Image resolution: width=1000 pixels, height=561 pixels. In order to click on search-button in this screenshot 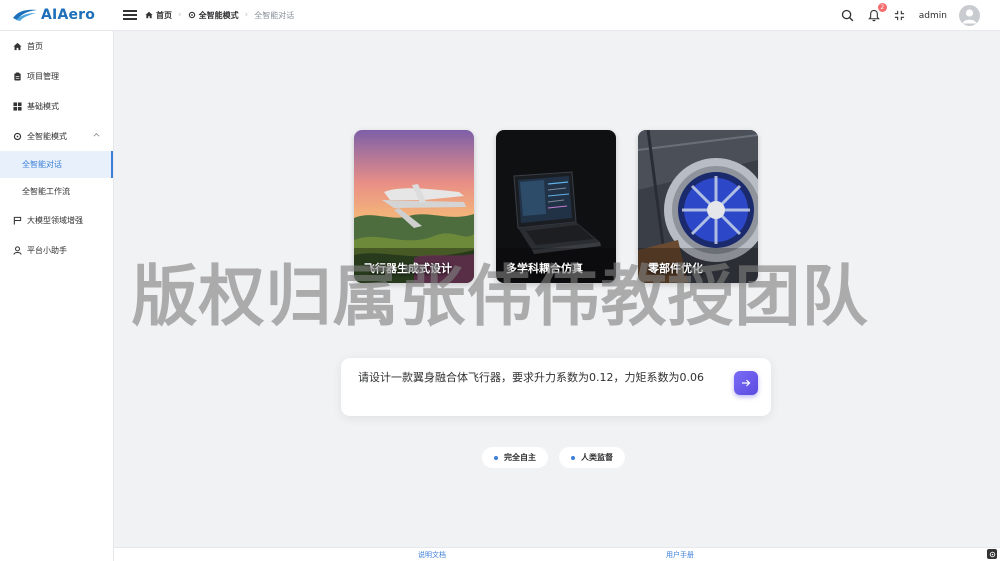, I will do `click(848, 16)`.